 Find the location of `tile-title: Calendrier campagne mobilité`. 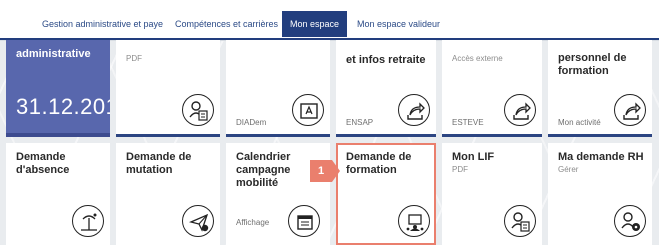

tile-title: Calendrier campagne mobilité is located at coordinates (263, 170).